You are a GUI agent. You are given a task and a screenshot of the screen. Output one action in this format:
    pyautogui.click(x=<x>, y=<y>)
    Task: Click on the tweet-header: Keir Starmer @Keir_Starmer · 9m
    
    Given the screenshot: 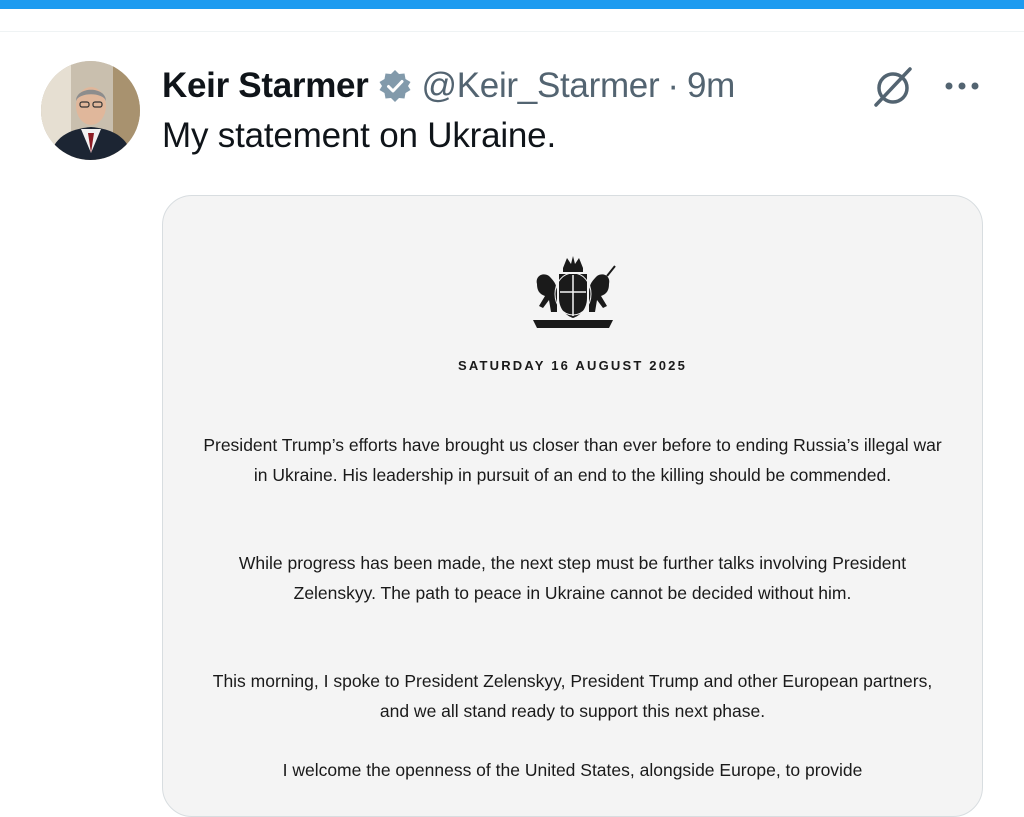 What is the action you would take?
    pyautogui.click(x=448, y=86)
    